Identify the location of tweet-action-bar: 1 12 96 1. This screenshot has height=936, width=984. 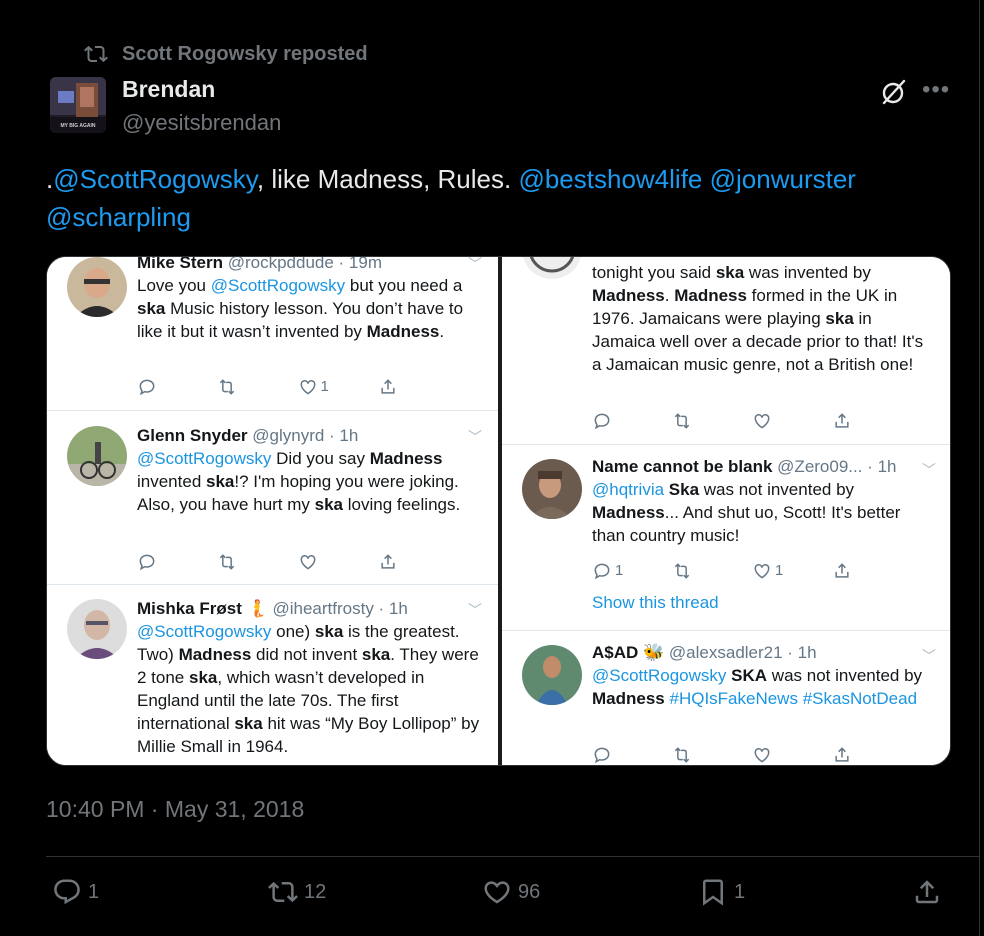
(497, 892).